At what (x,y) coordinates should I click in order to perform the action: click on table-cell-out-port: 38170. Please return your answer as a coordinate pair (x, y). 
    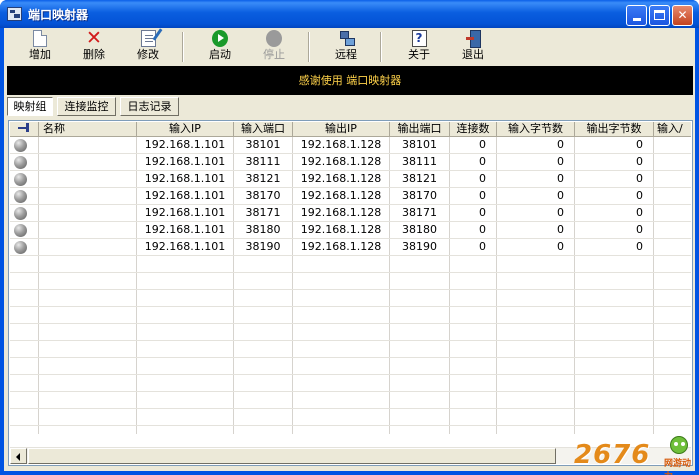
    Looking at the image, I should click on (419, 195).